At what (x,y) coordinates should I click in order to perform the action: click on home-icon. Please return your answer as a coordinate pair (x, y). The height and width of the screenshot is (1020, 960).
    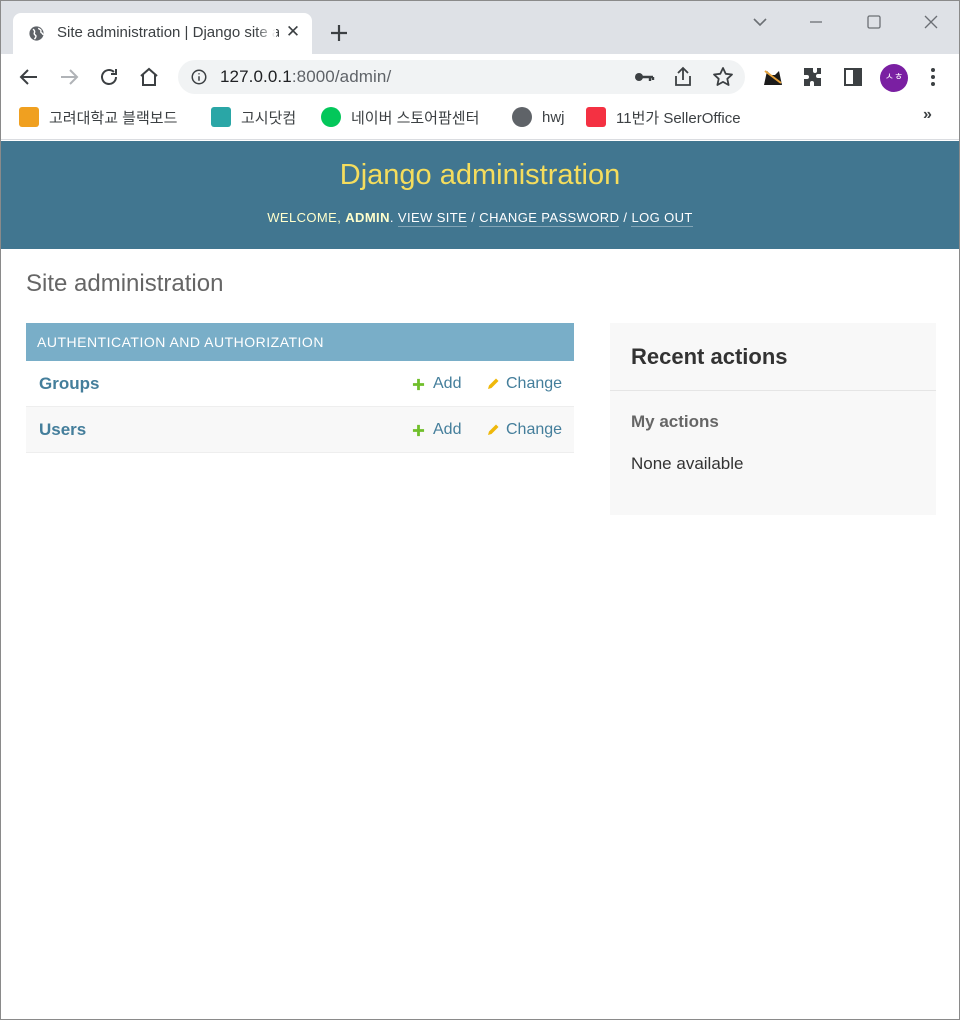
    Looking at the image, I should click on (149, 77).